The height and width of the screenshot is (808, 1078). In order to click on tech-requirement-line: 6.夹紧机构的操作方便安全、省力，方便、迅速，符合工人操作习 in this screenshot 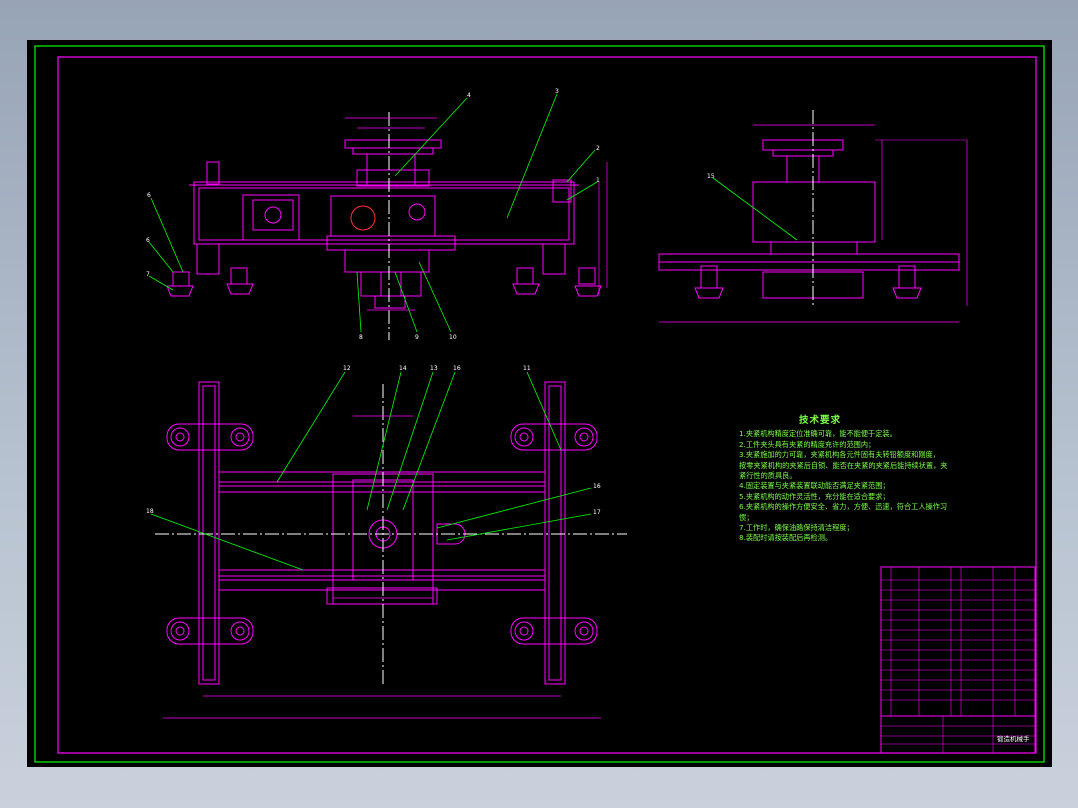, I will do `click(843, 507)`.